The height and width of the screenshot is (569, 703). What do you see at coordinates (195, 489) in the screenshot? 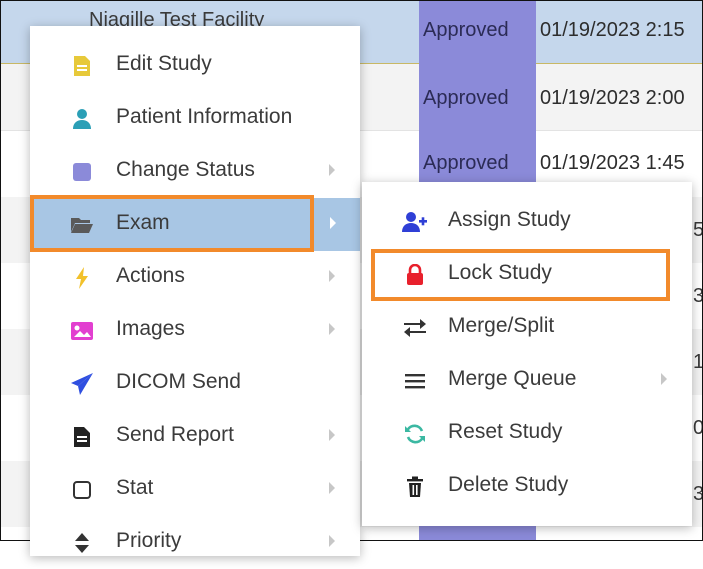
I see `menu-item-stat: Stat` at bounding box center [195, 489].